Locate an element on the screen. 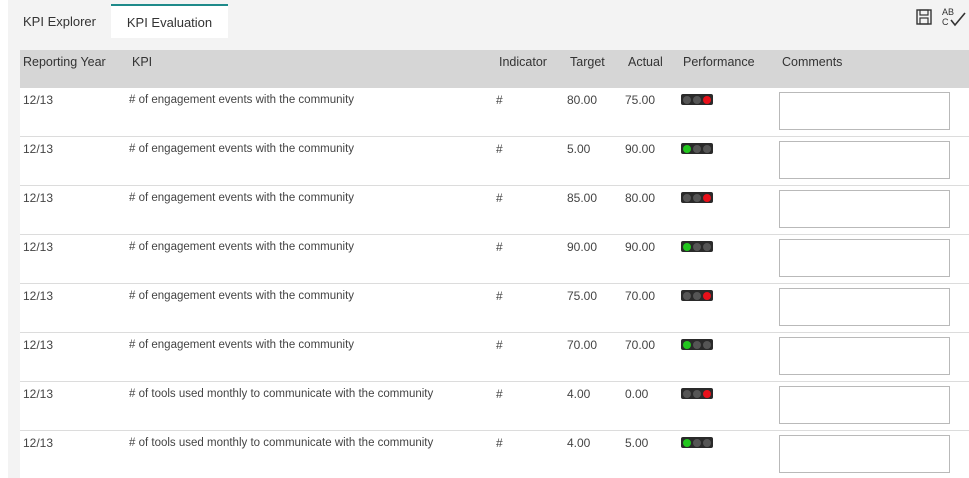  column-header-reporting-year: Reporting Year is located at coordinates (64, 62).